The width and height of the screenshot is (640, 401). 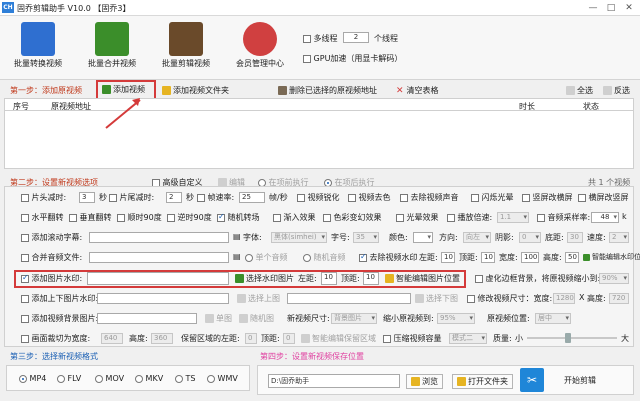 I want to click on rotate-cw-checkbox, so click(x=121, y=217).